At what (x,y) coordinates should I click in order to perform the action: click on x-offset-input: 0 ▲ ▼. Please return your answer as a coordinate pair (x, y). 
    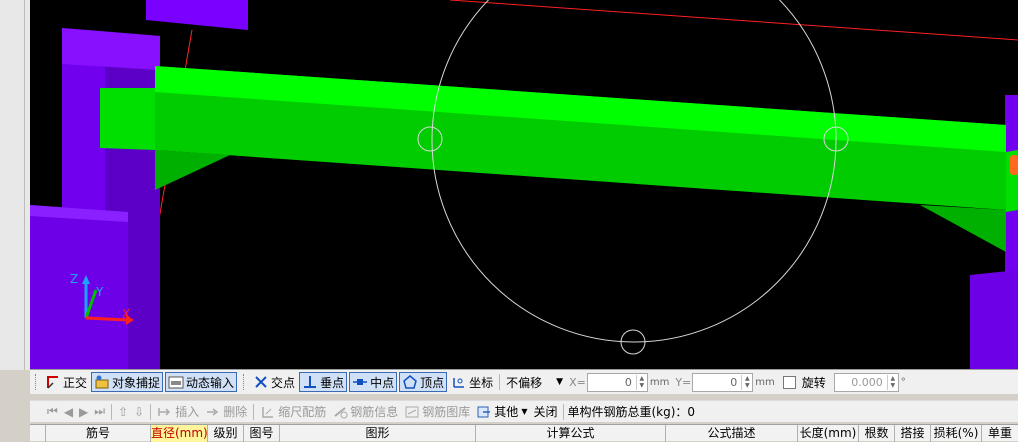
    Looking at the image, I should click on (617, 382).